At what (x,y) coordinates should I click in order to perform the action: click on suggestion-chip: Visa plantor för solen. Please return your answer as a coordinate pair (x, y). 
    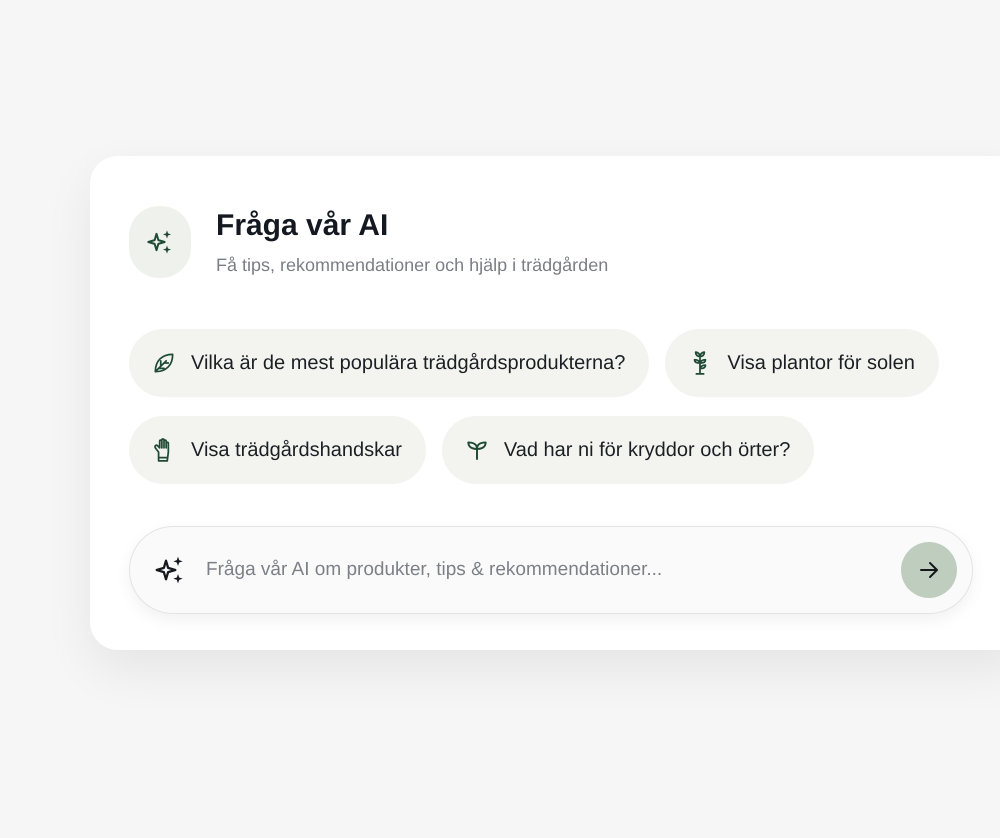
    Looking at the image, I should click on (802, 363).